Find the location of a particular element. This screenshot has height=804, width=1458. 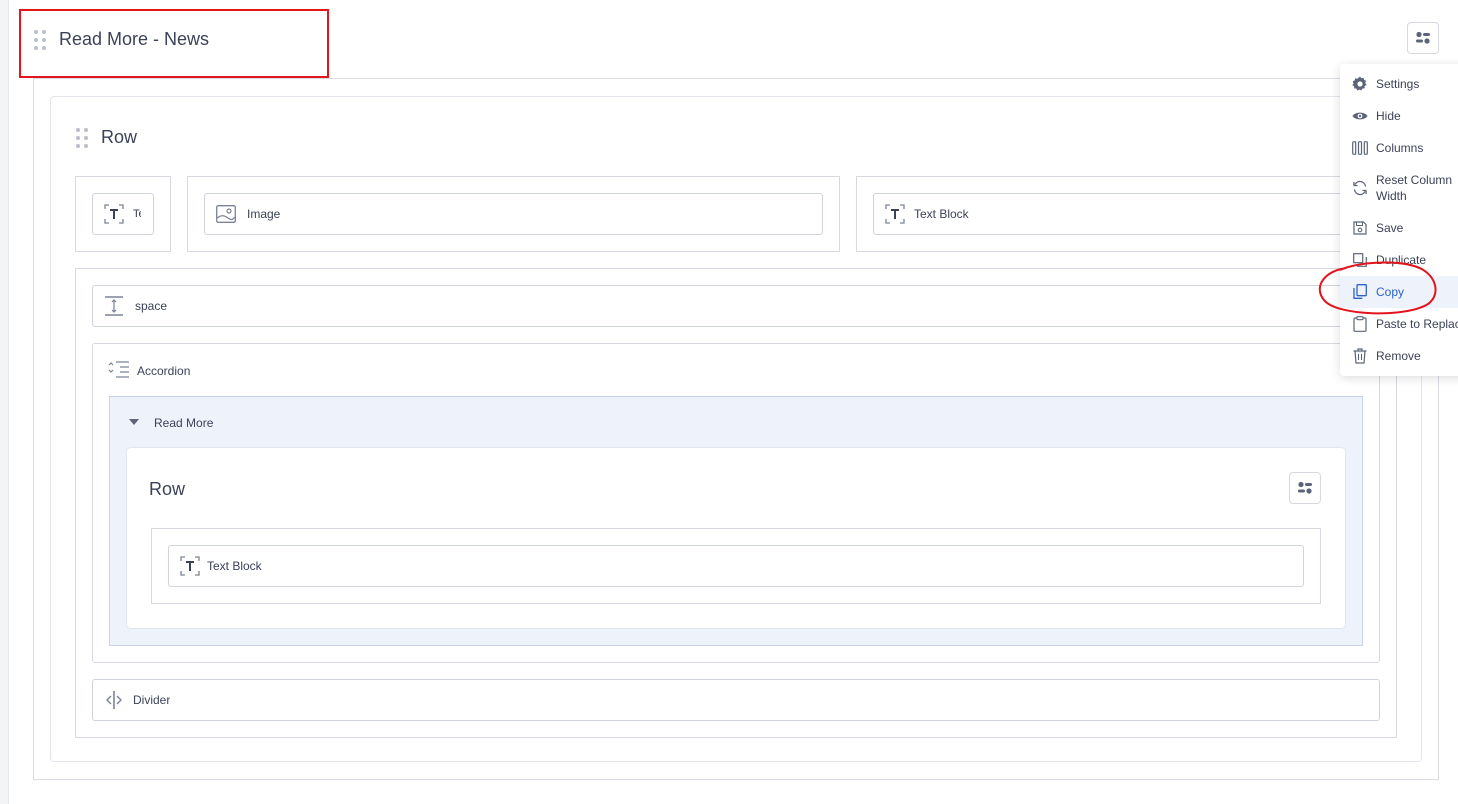

caret-down-icon is located at coordinates (134, 422).